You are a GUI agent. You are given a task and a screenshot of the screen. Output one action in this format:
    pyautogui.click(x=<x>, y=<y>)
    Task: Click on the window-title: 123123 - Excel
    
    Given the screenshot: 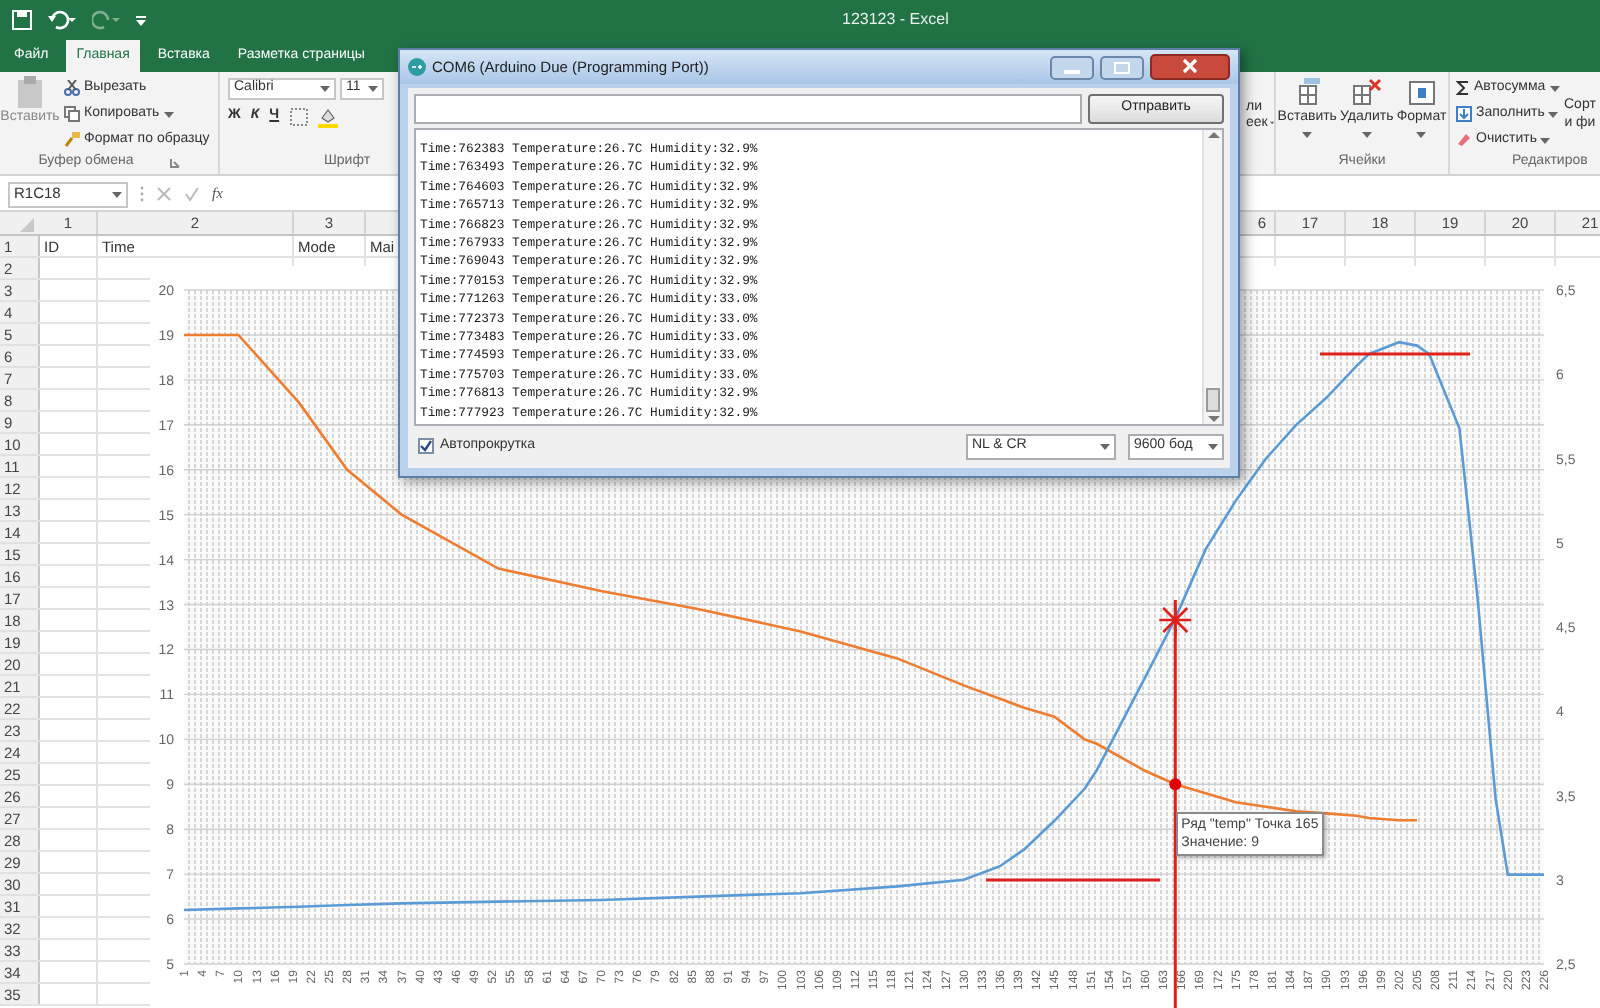 What is the action you would take?
    pyautogui.click(x=895, y=20)
    